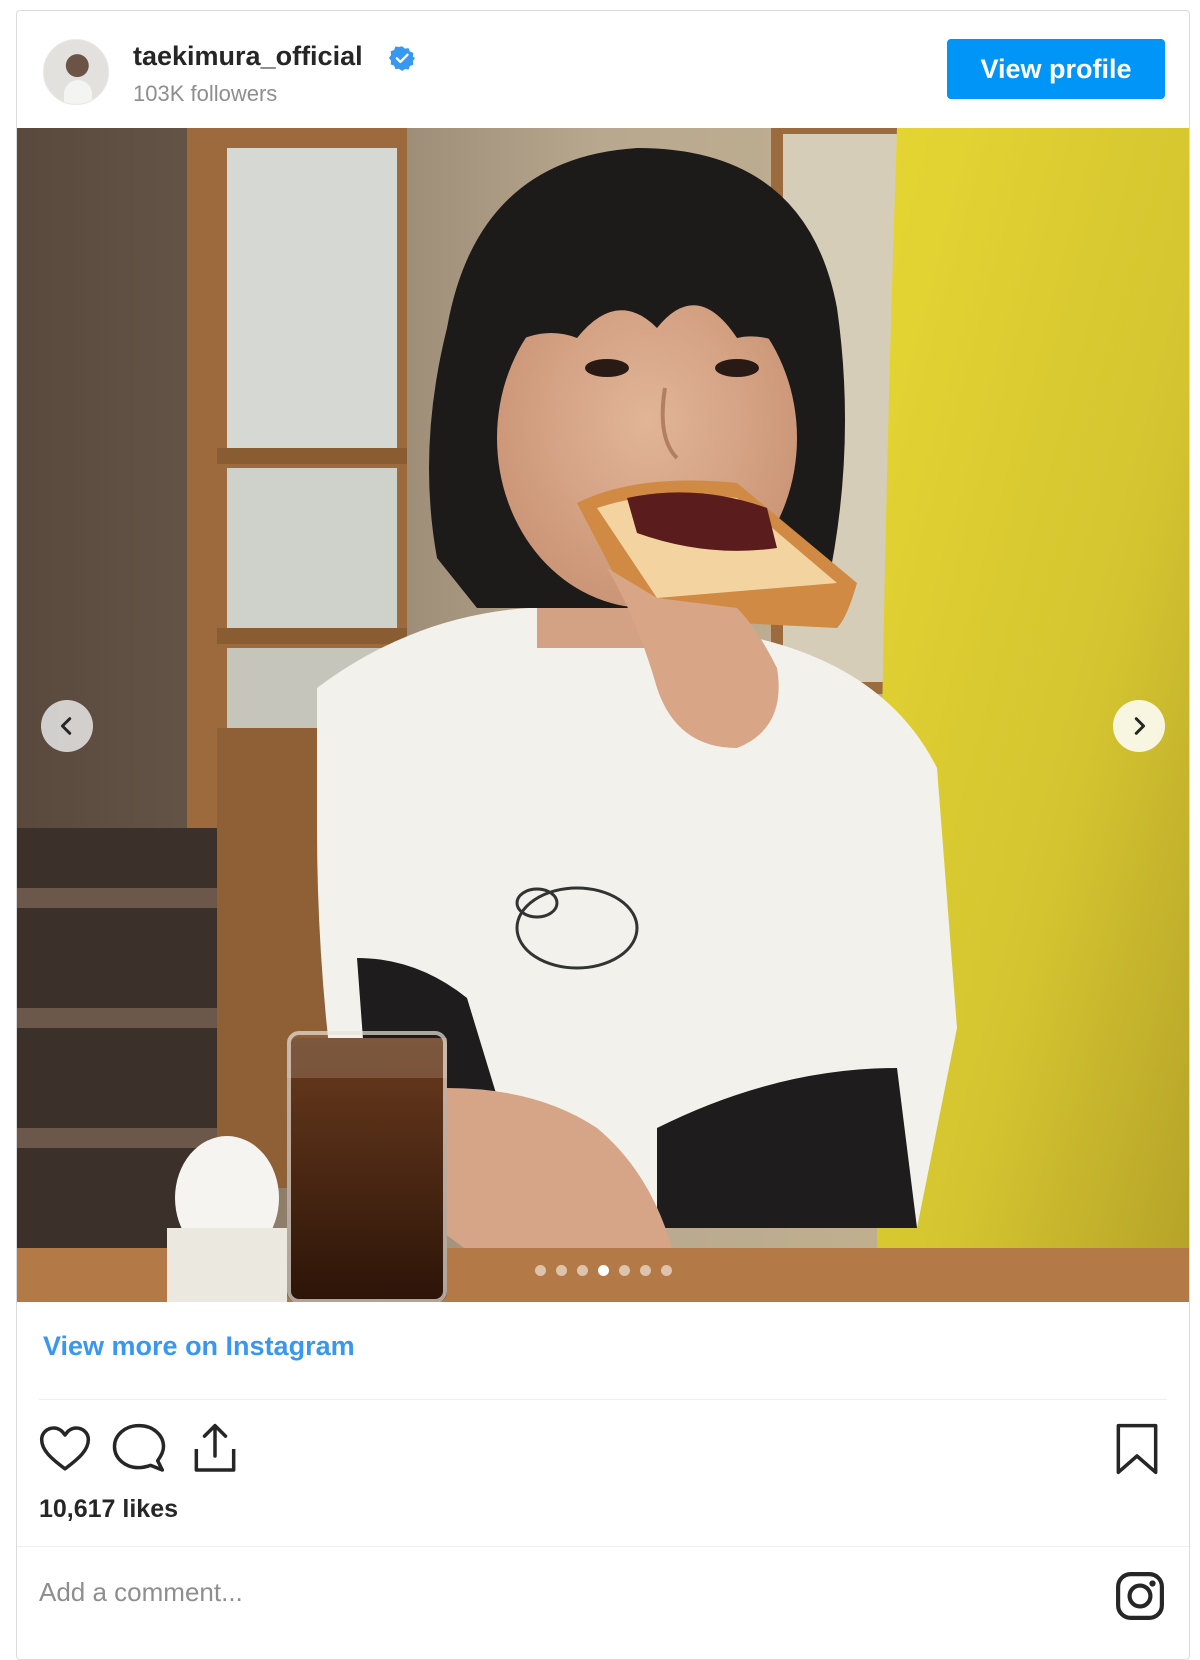 Image resolution: width=1200 pixels, height=1660 pixels. I want to click on share-icon, so click(215, 1449).